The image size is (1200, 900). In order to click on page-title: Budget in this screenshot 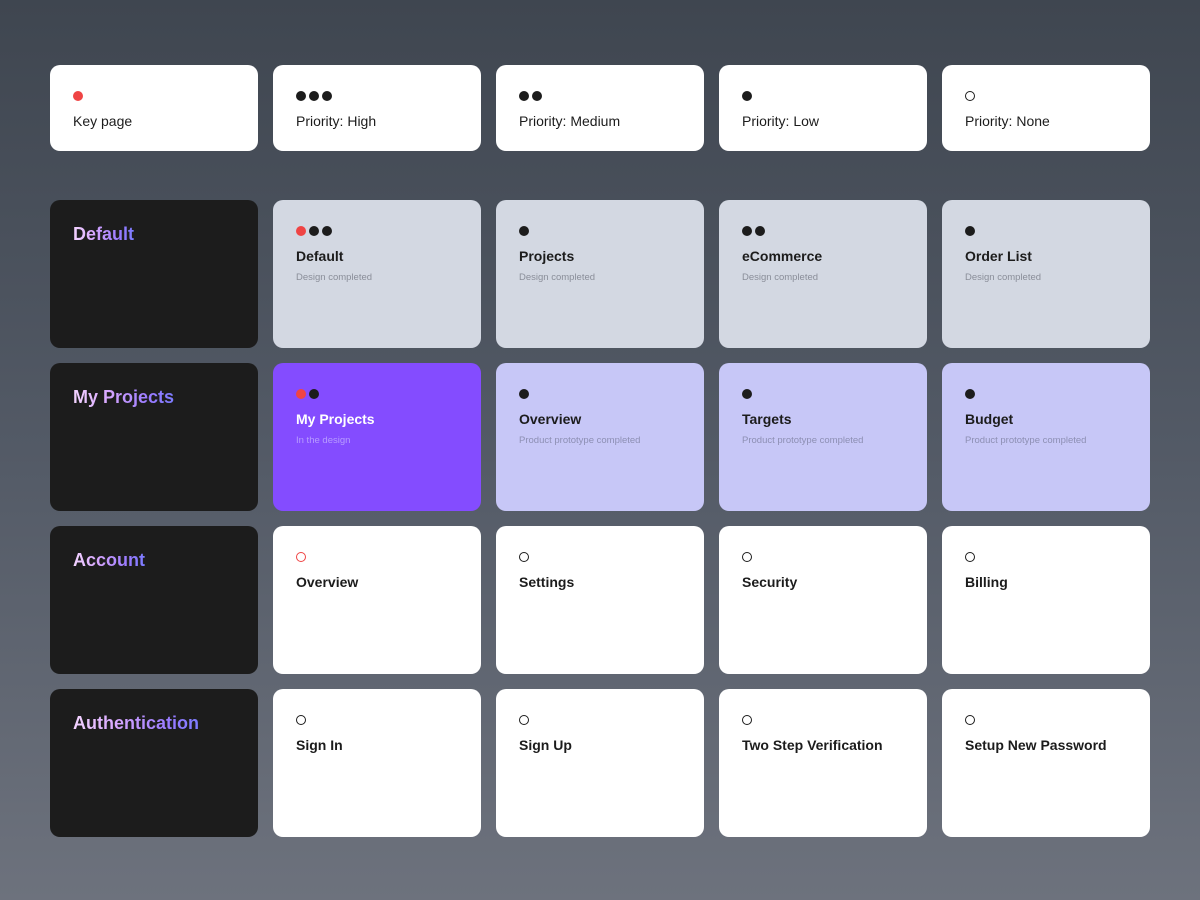, I will do `click(989, 419)`.